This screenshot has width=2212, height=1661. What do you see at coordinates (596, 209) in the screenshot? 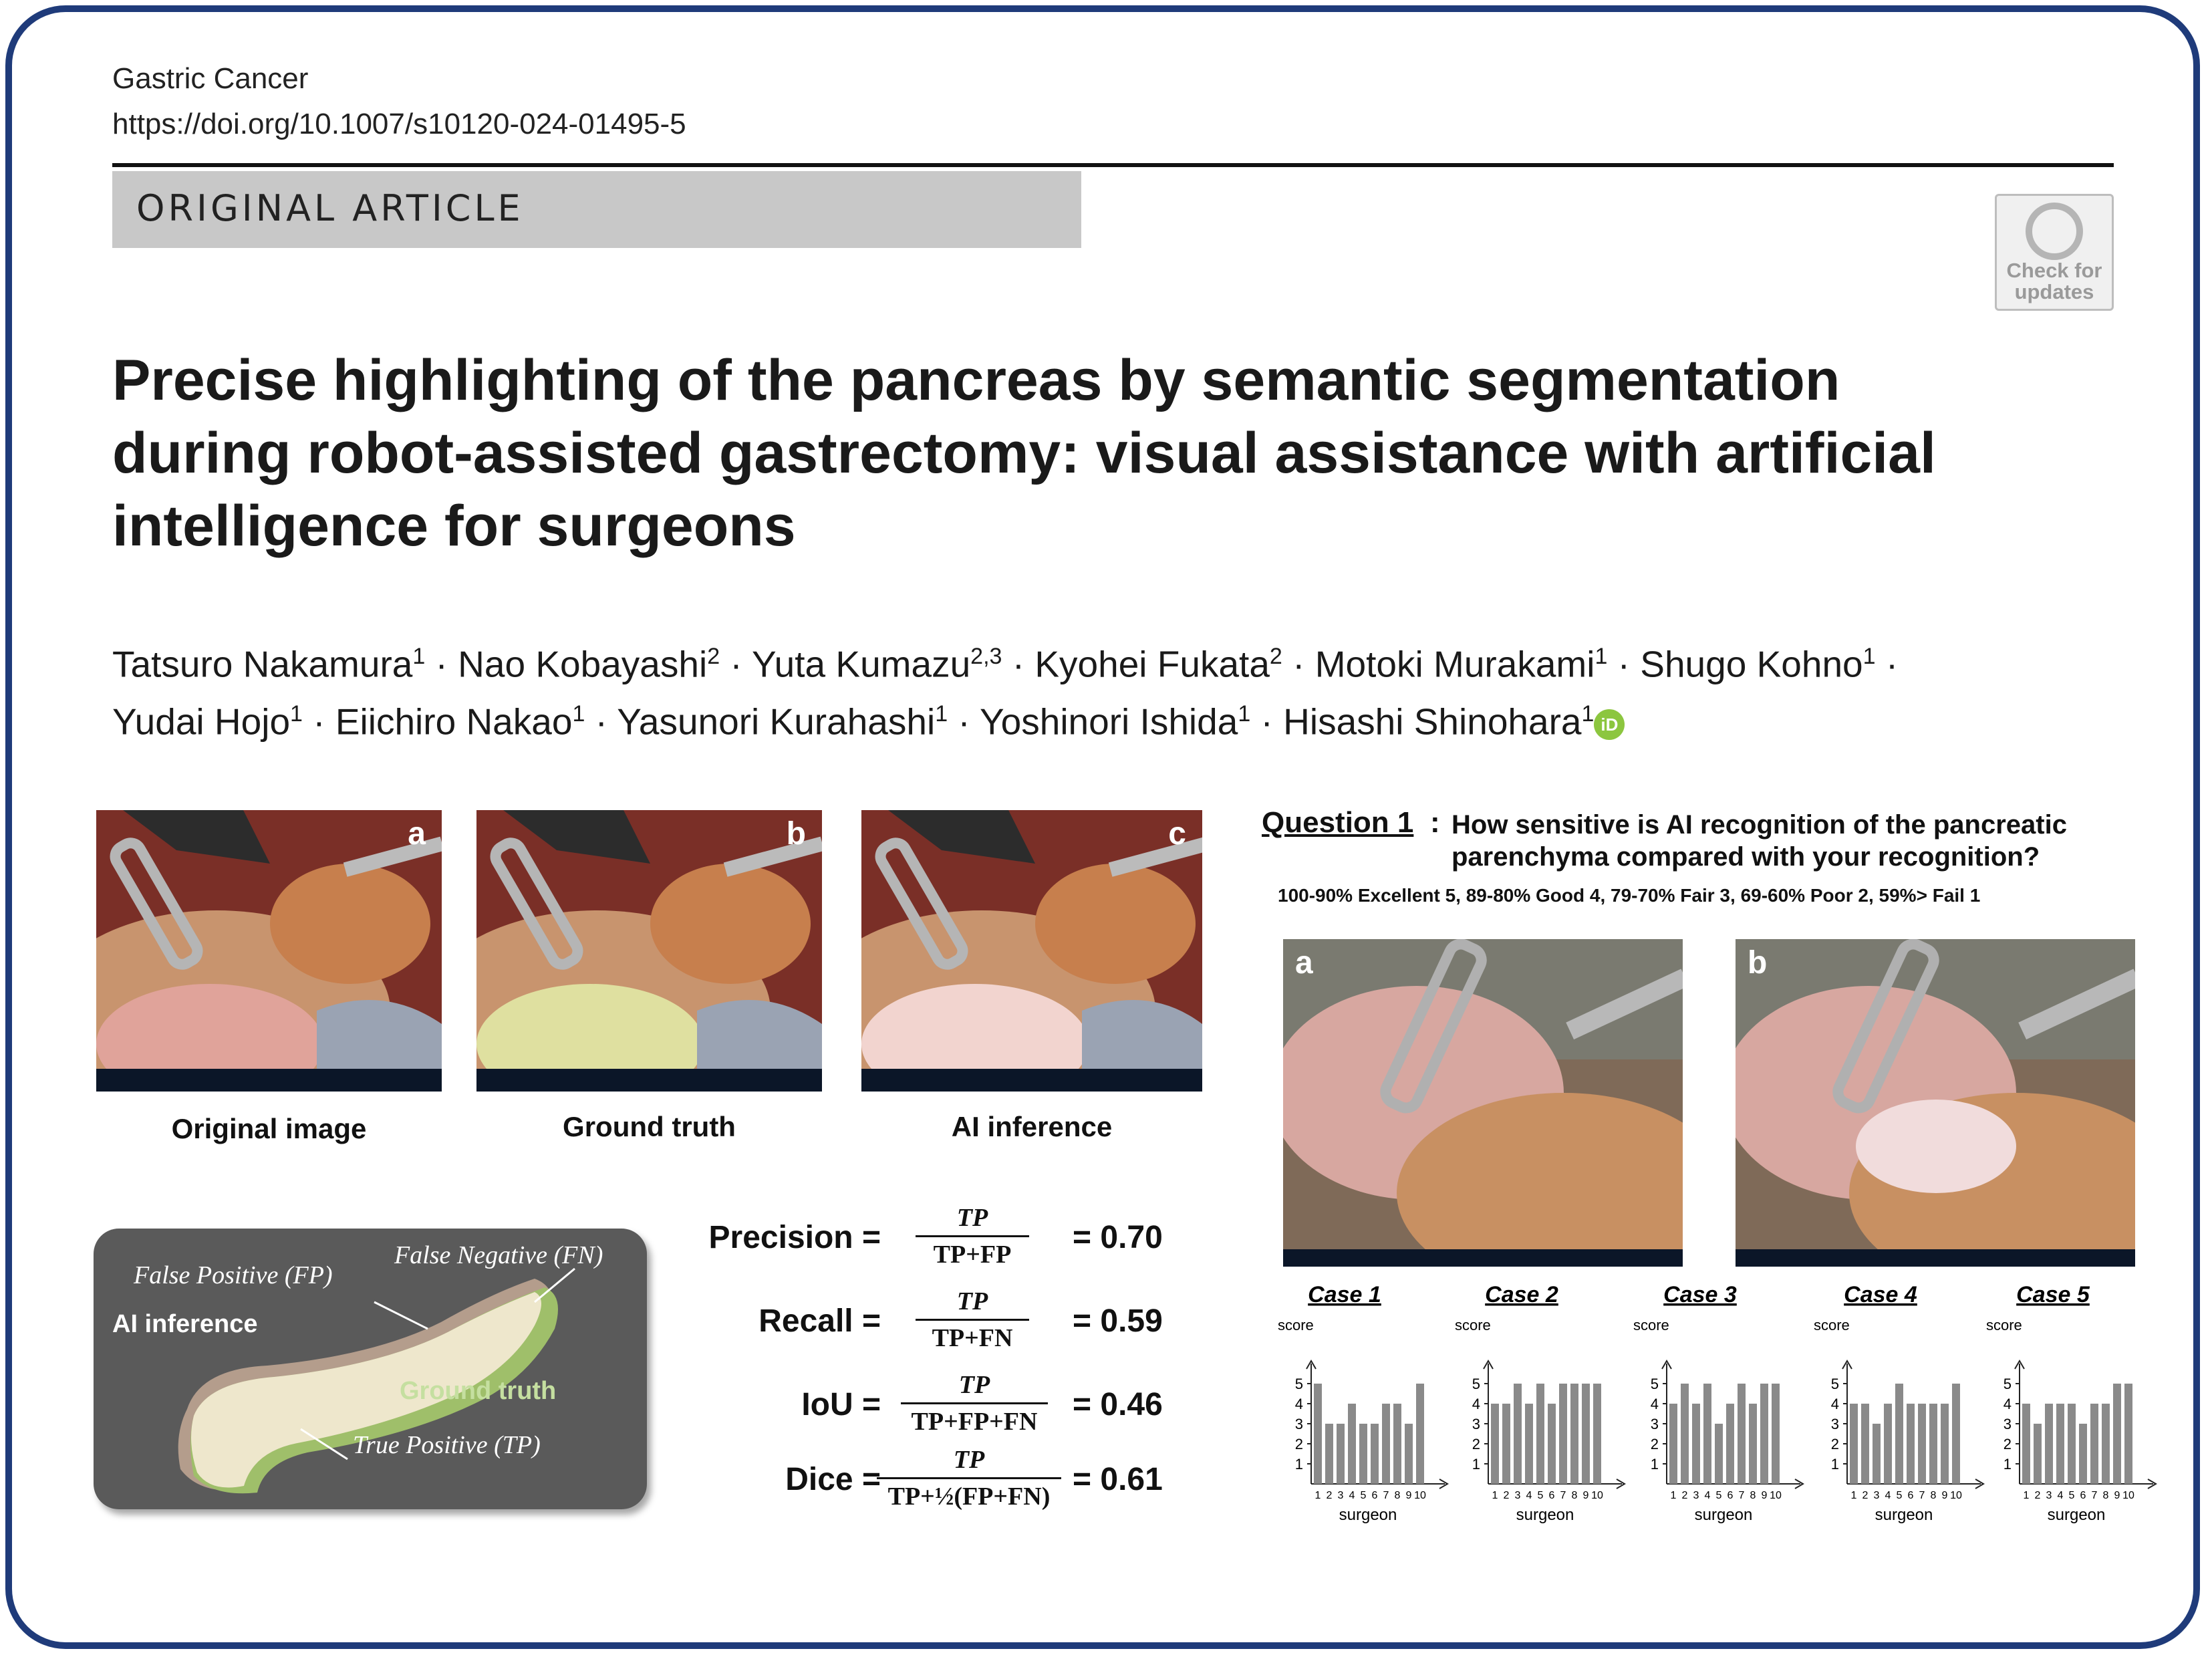
I see `article-type-band: ORIGINAL ARTICLE` at bounding box center [596, 209].